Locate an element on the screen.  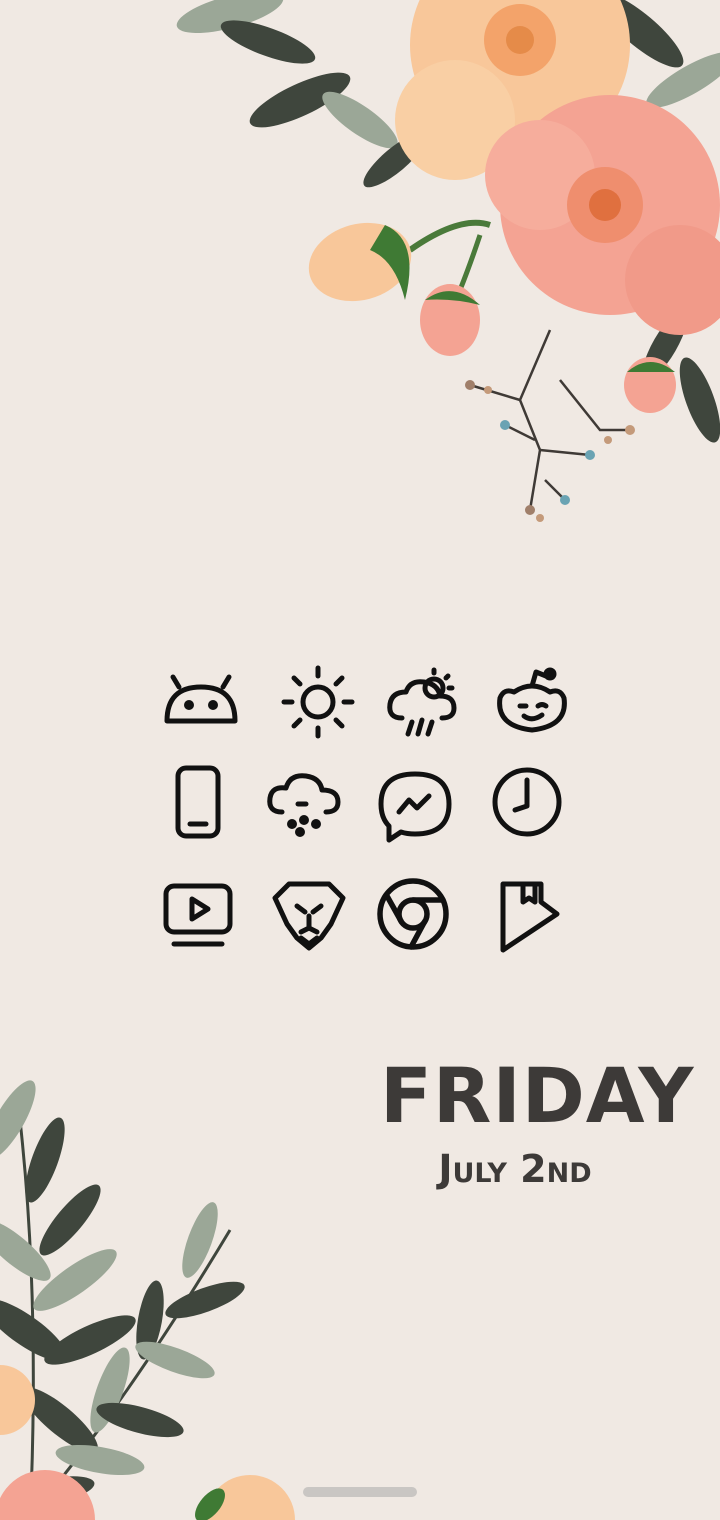
date-widget-day: FRIDAY is located at coordinates (536, 1096).